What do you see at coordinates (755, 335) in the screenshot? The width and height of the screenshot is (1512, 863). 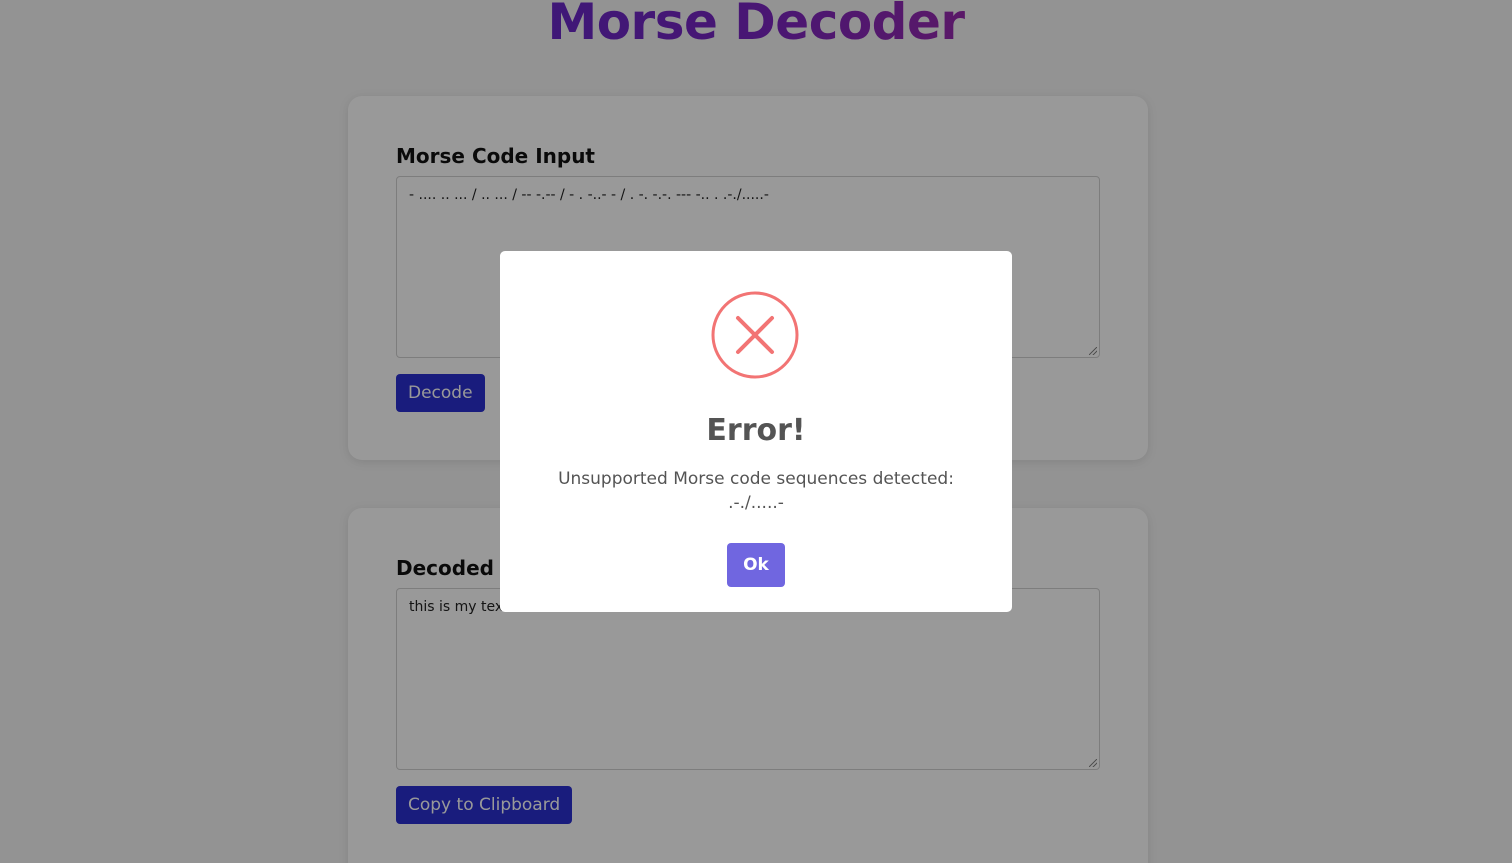 I see `x-circle-icon` at bounding box center [755, 335].